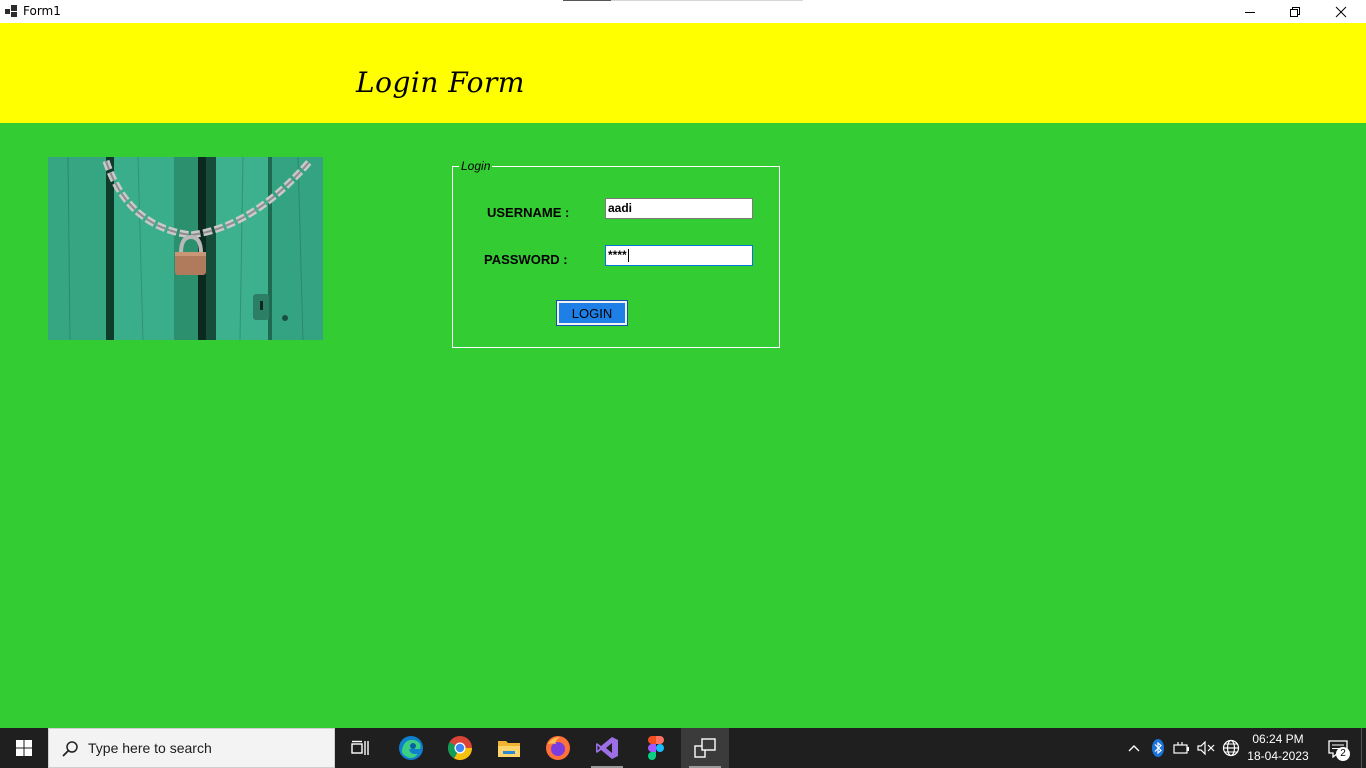  Describe the element at coordinates (679, 208) in the screenshot. I see `username-field: aadi` at that location.